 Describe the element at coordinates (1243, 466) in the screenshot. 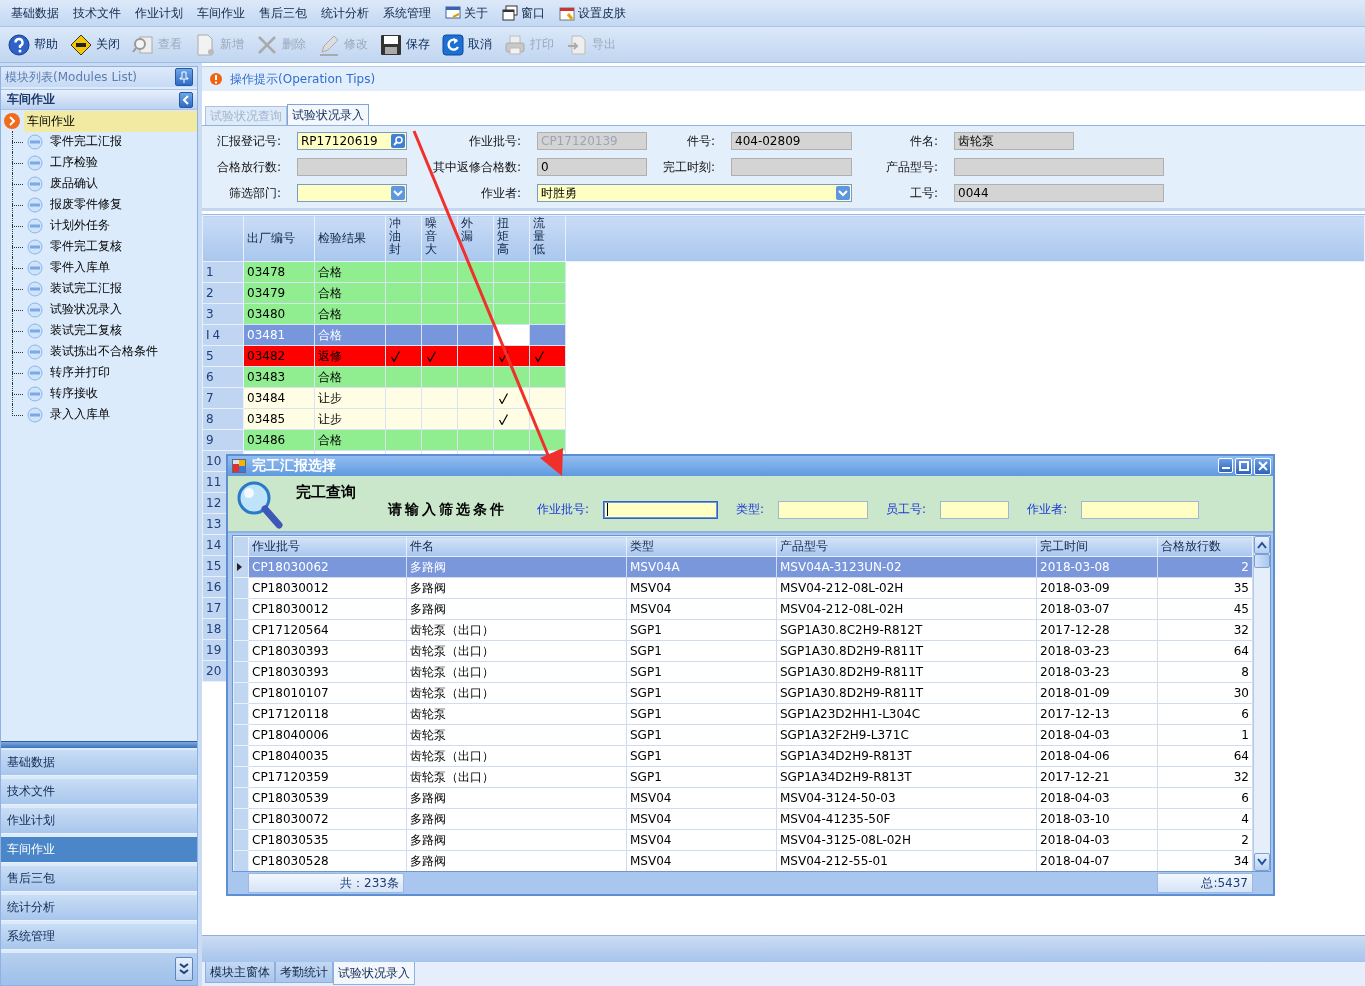

I see `maximize-button` at that location.